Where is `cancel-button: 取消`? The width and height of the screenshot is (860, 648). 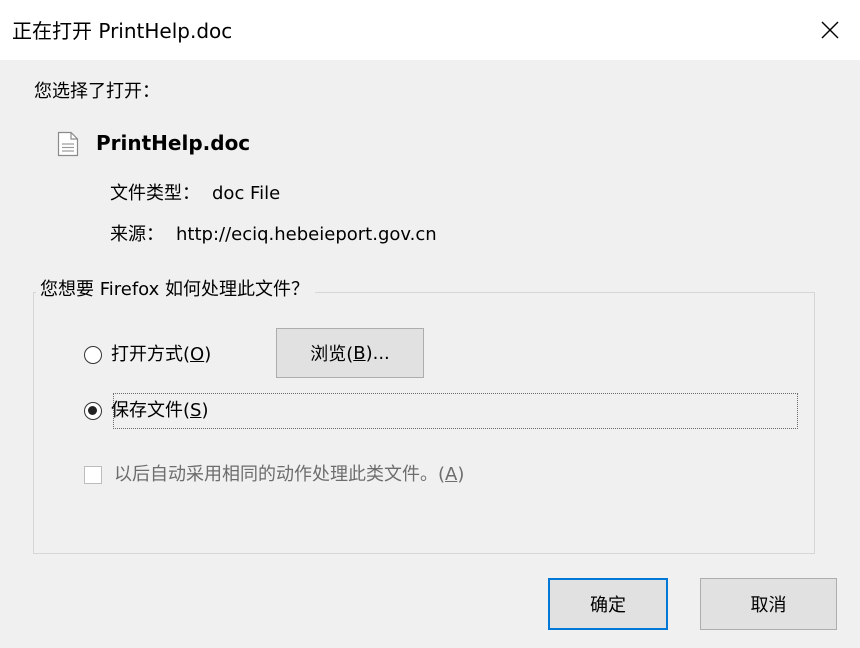 cancel-button: 取消 is located at coordinates (768, 604).